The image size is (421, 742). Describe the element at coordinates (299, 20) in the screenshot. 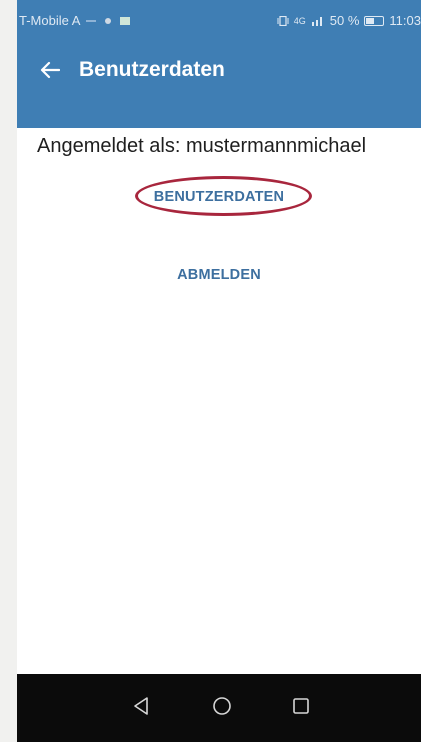

I see `network-type-label: 4G` at that location.